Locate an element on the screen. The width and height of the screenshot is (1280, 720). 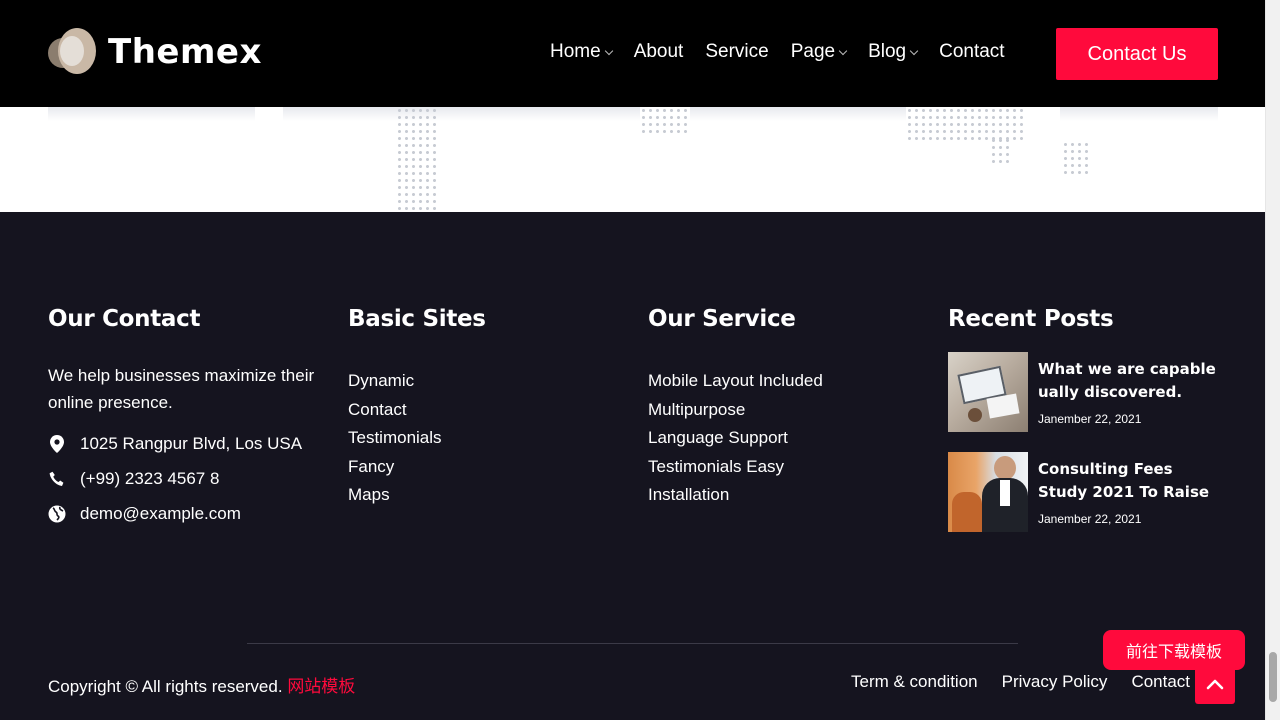
chevron-up-icon is located at coordinates (1215, 684).